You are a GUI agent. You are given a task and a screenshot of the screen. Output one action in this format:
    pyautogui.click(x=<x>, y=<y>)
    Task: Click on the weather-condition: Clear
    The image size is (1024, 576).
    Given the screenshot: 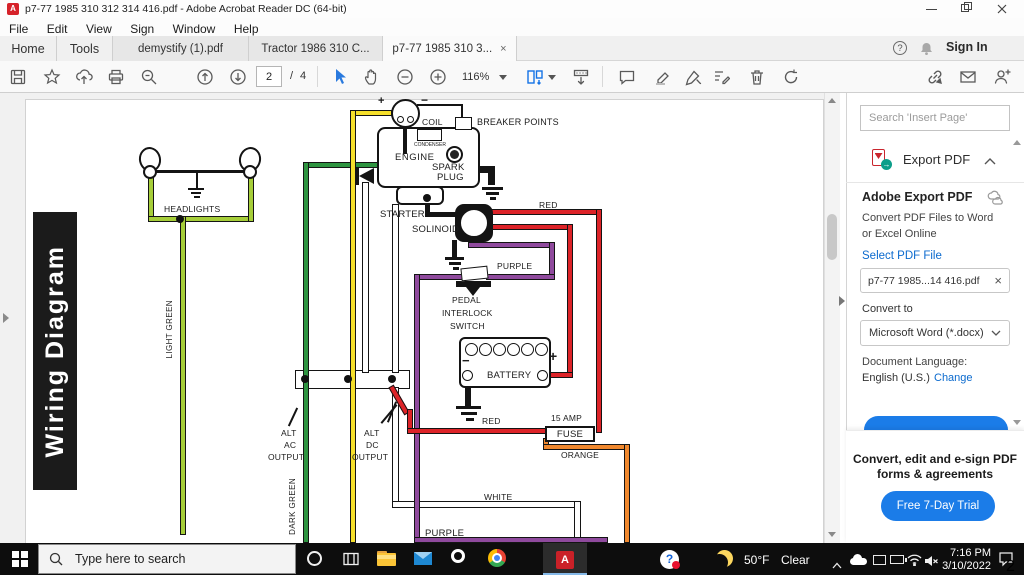 What is the action you would take?
    pyautogui.click(x=795, y=560)
    